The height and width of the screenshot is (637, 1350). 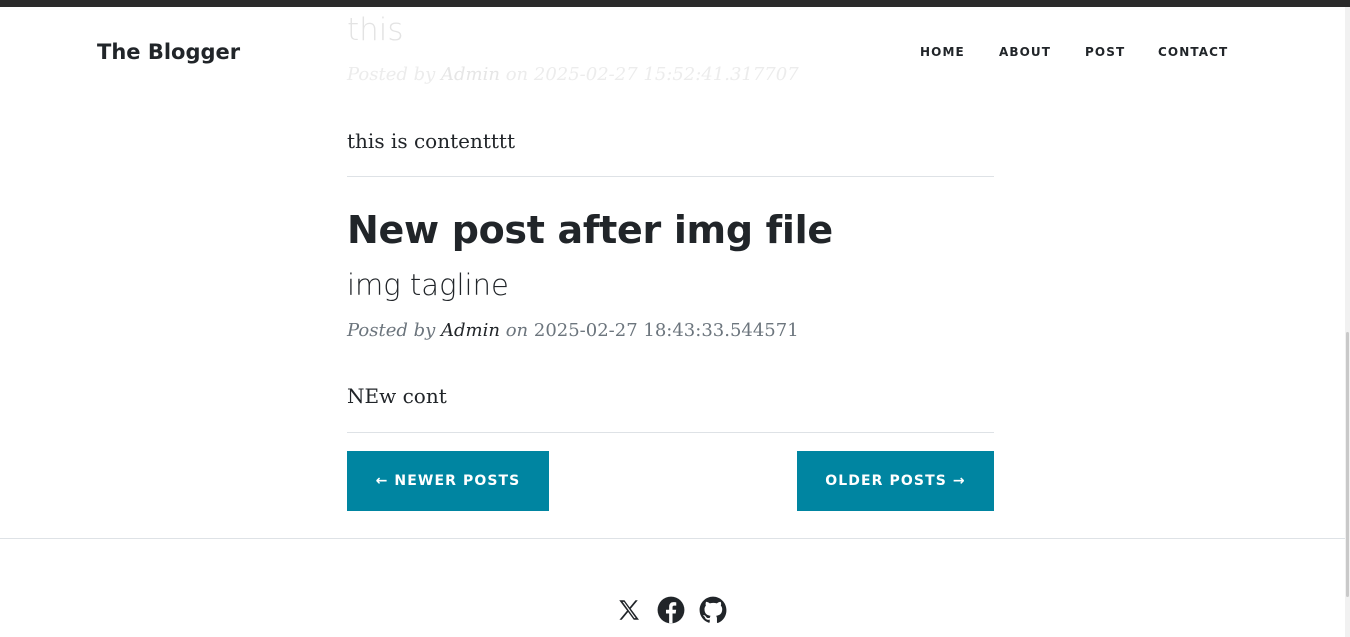 What do you see at coordinates (1347, 464) in the screenshot?
I see `scrollbar-thumb` at bounding box center [1347, 464].